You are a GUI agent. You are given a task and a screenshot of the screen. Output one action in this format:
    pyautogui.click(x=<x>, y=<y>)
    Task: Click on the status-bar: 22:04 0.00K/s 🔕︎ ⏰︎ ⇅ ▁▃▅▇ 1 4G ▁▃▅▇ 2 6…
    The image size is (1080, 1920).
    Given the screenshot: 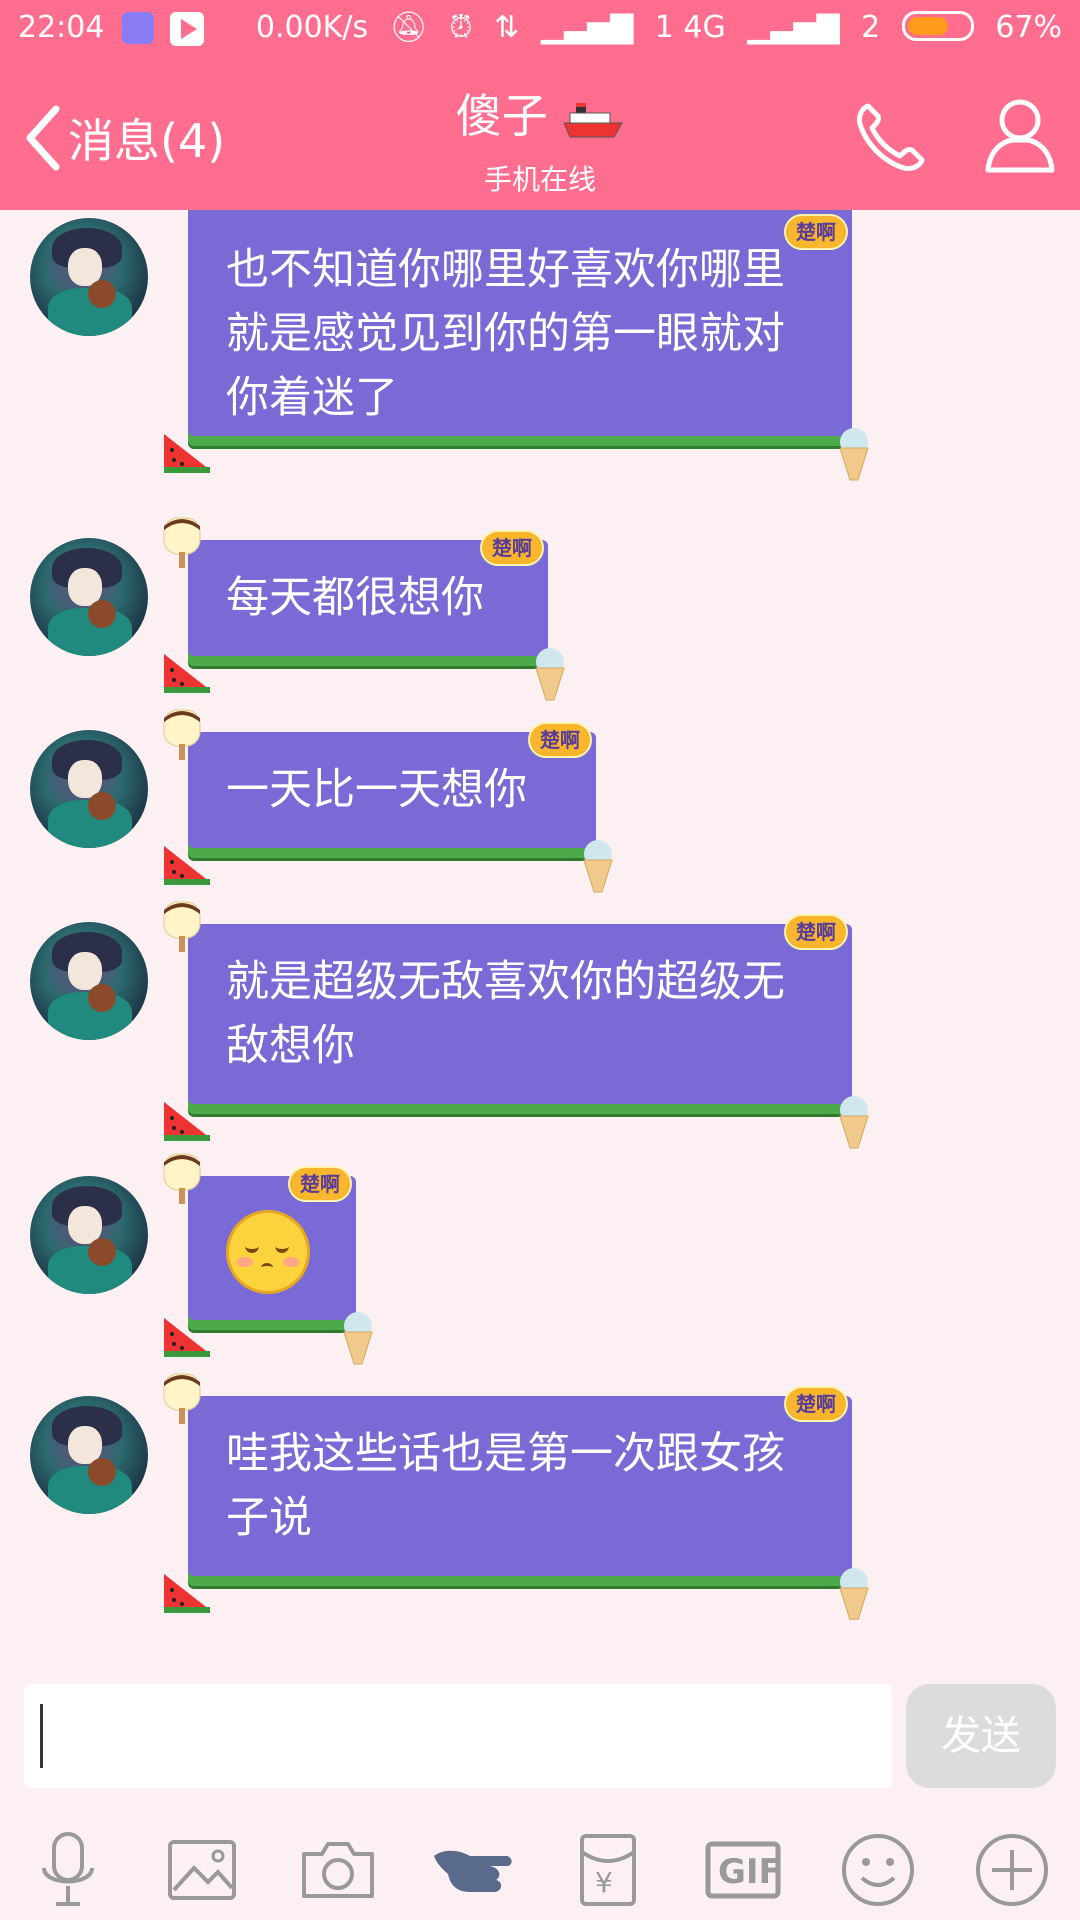 What is the action you would take?
    pyautogui.click(x=540, y=29)
    